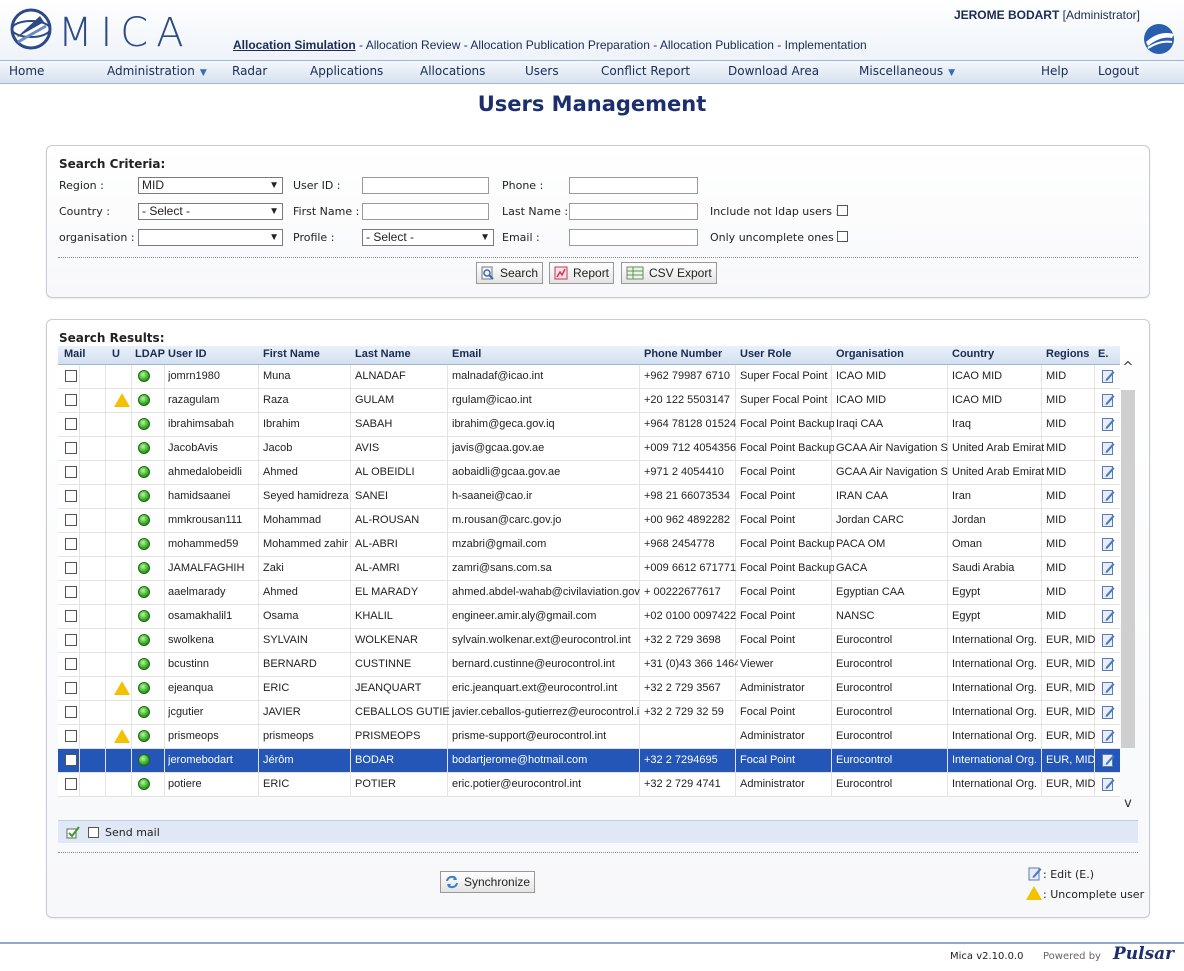 The image size is (1184, 971). What do you see at coordinates (157, 71) in the screenshot?
I see `menu-administration: Administration ▼` at bounding box center [157, 71].